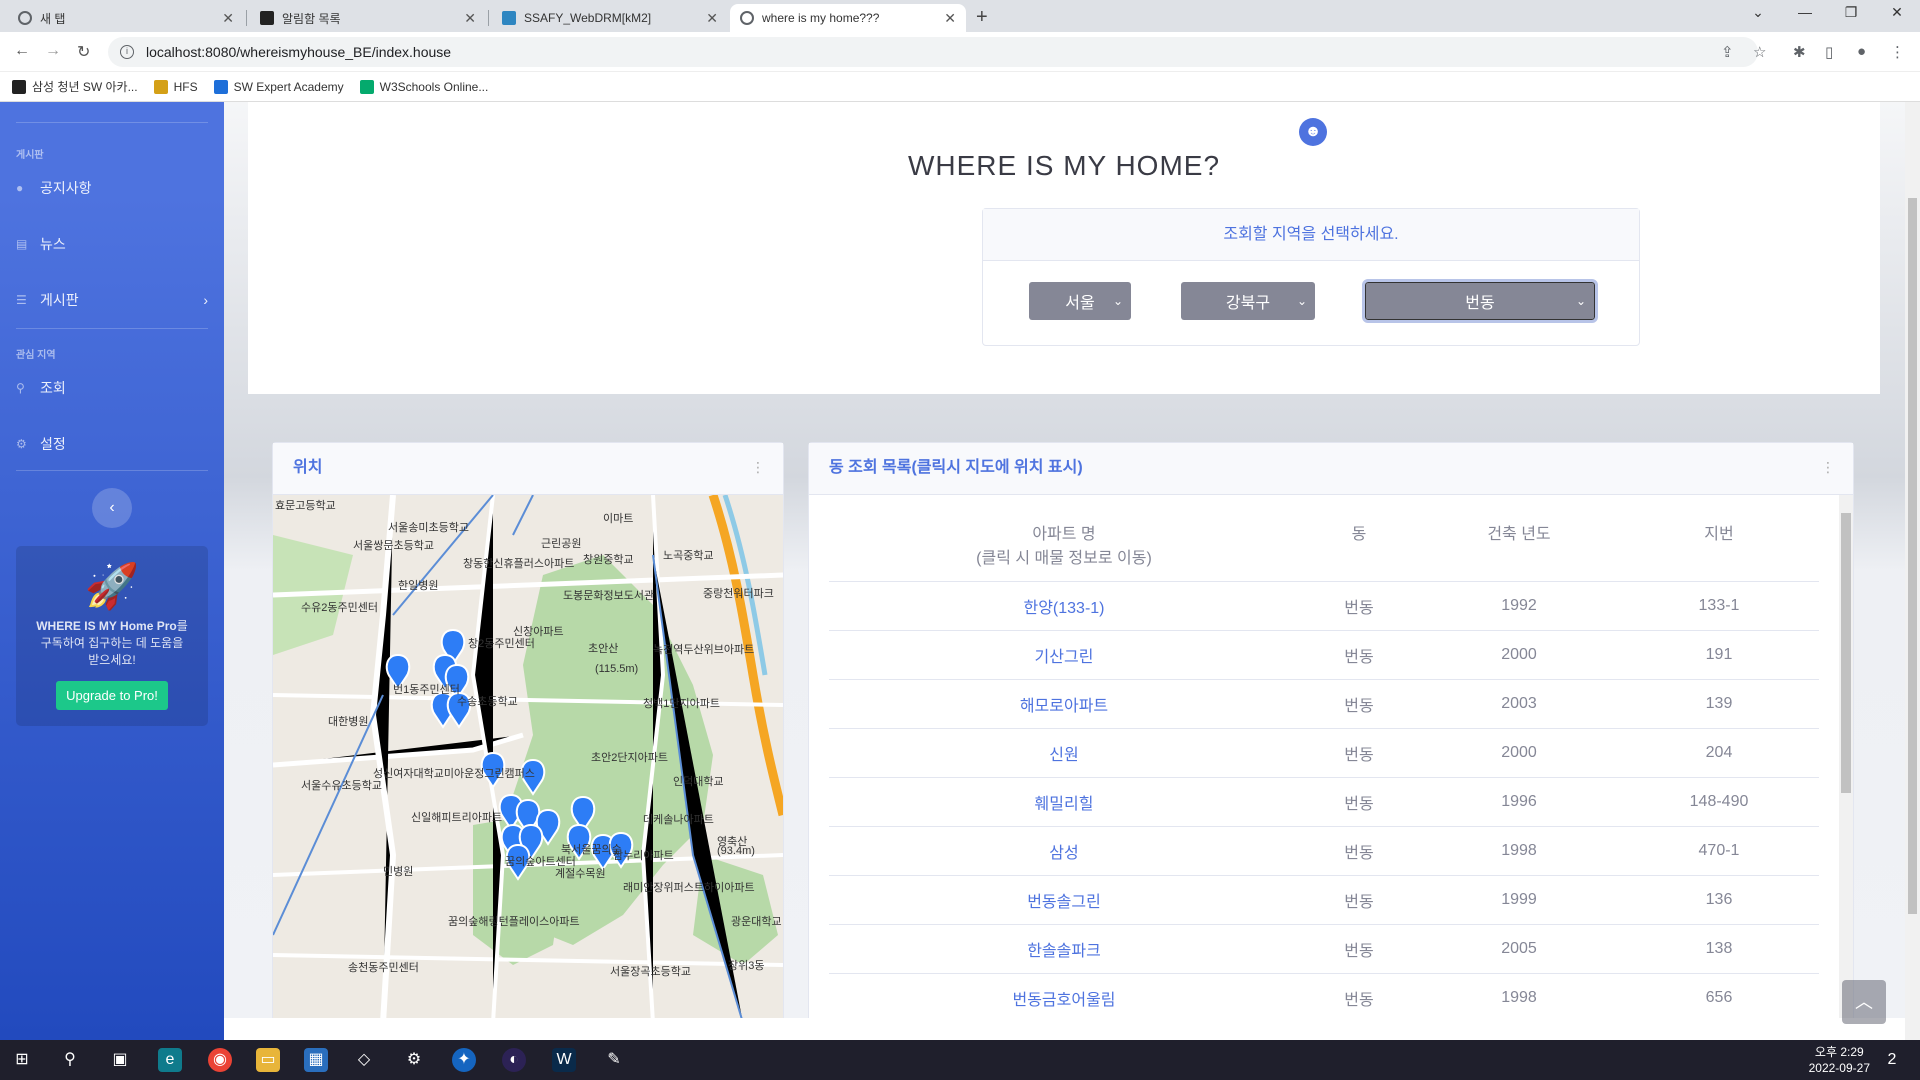 The height and width of the screenshot is (1080, 1920). What do you see at coordinates (112, 188) in the screenshot?
I see `sidebar-item-notice: ● 공지사항` at bounding box center [112, 188].